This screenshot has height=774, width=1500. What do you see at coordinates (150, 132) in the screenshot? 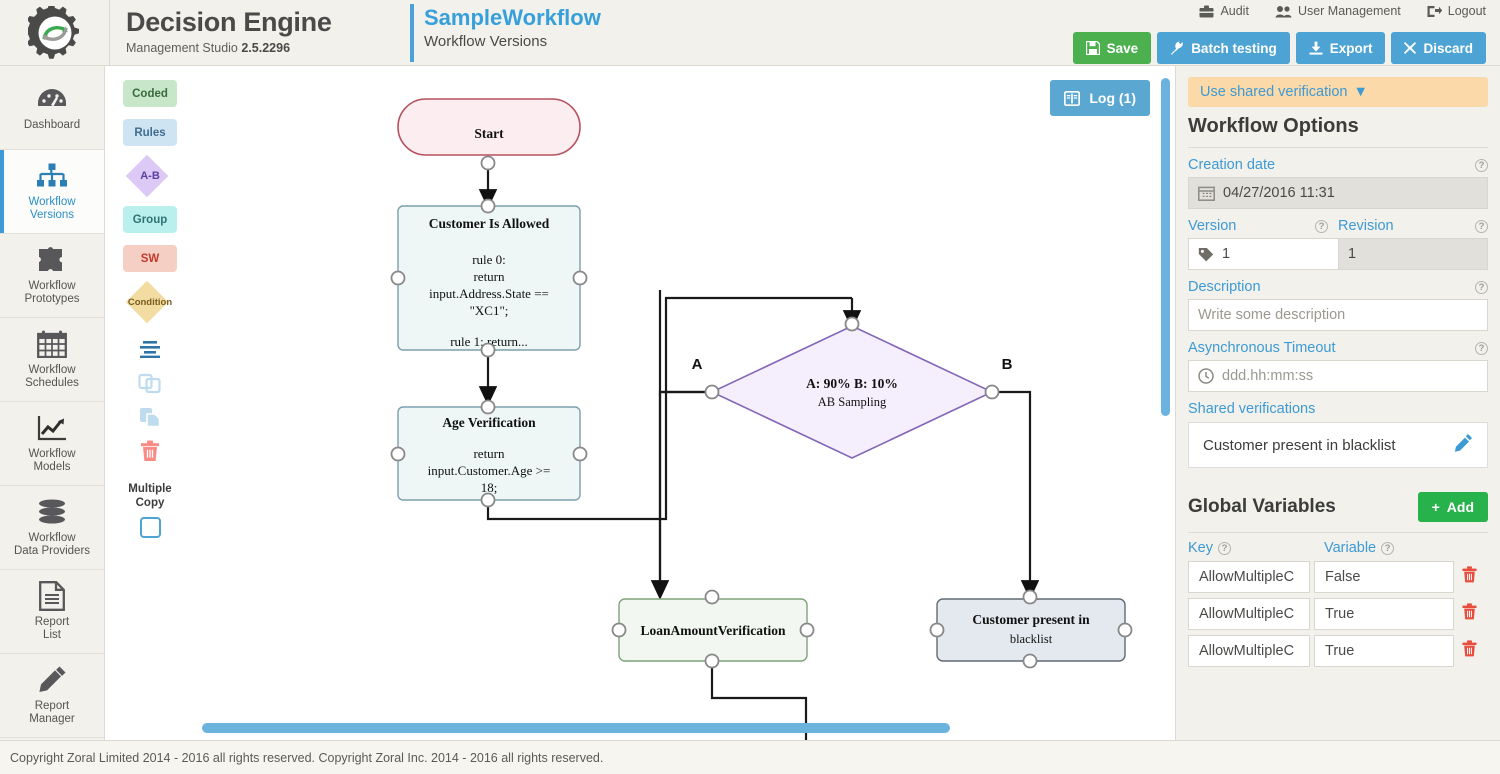
I see `palette-rules: Rules` at bounding box center [150, 132].